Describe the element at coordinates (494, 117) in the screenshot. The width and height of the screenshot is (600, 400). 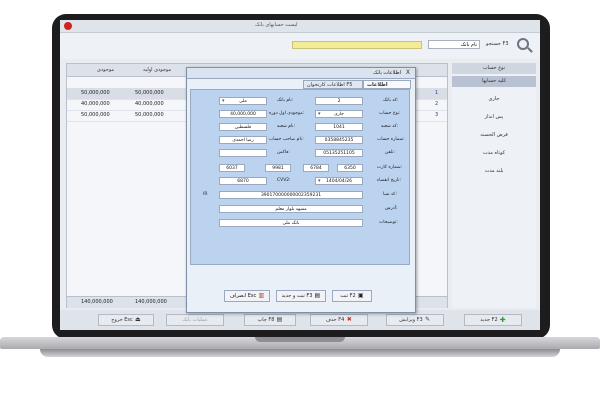
I see `sidebar-item-savings: پس انداز` at that location.